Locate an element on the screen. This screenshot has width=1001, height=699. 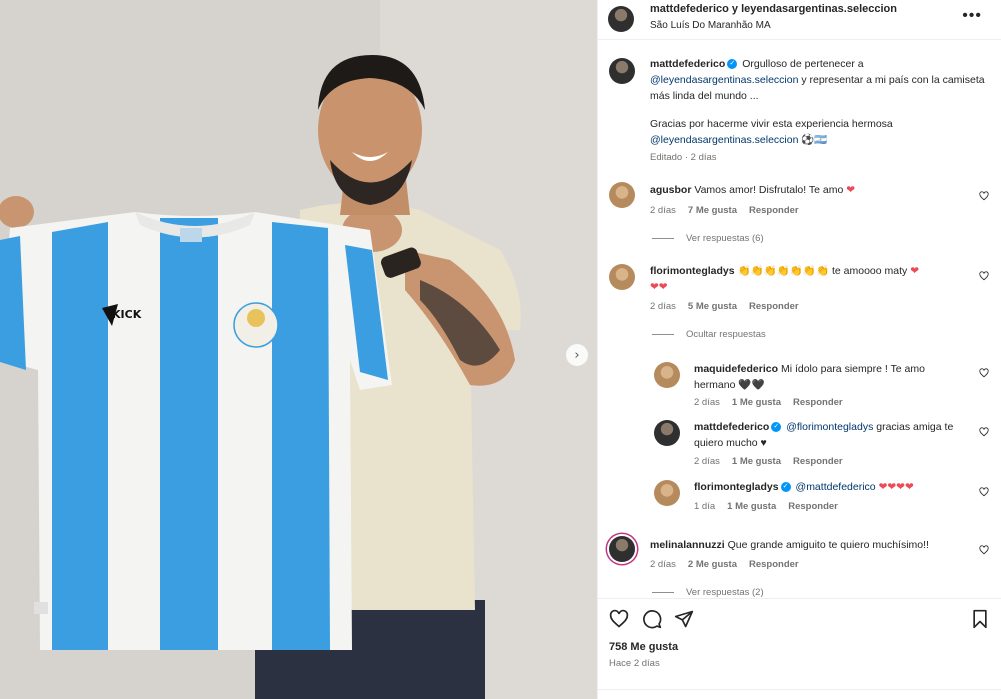
caption-meta: Editado · 2 días is located at coordinates (683, 157).